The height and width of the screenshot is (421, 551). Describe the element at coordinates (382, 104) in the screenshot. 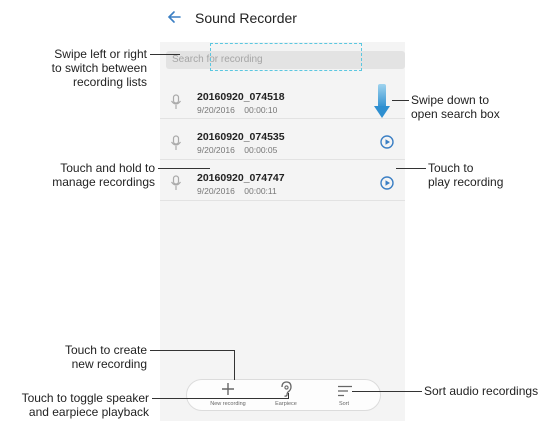

I see `swipe-down-arrow-icon` at that location.